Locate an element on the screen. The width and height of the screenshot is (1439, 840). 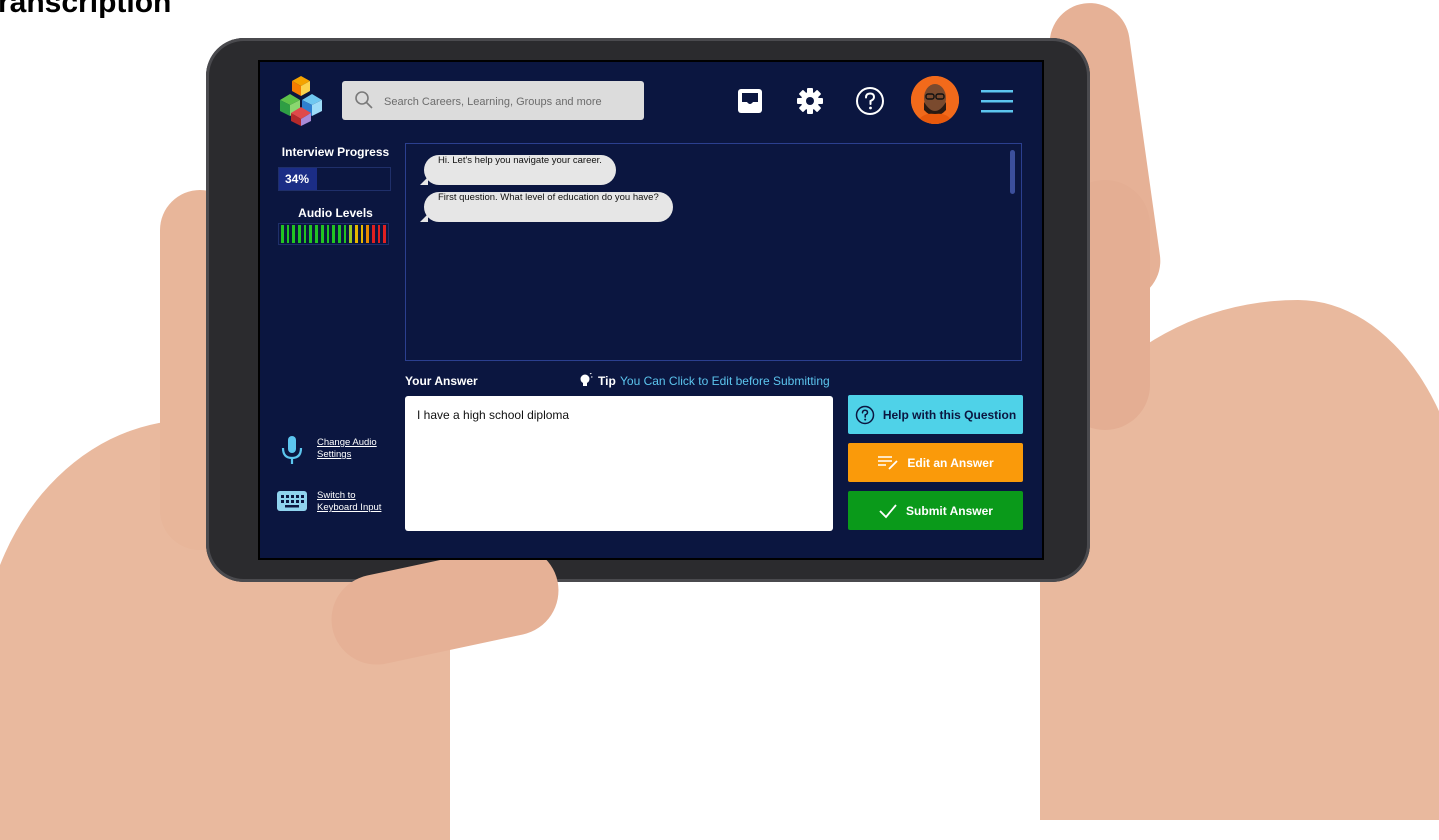
edit-answer-label: Edit an Answer is located at coordinates (950, 462).